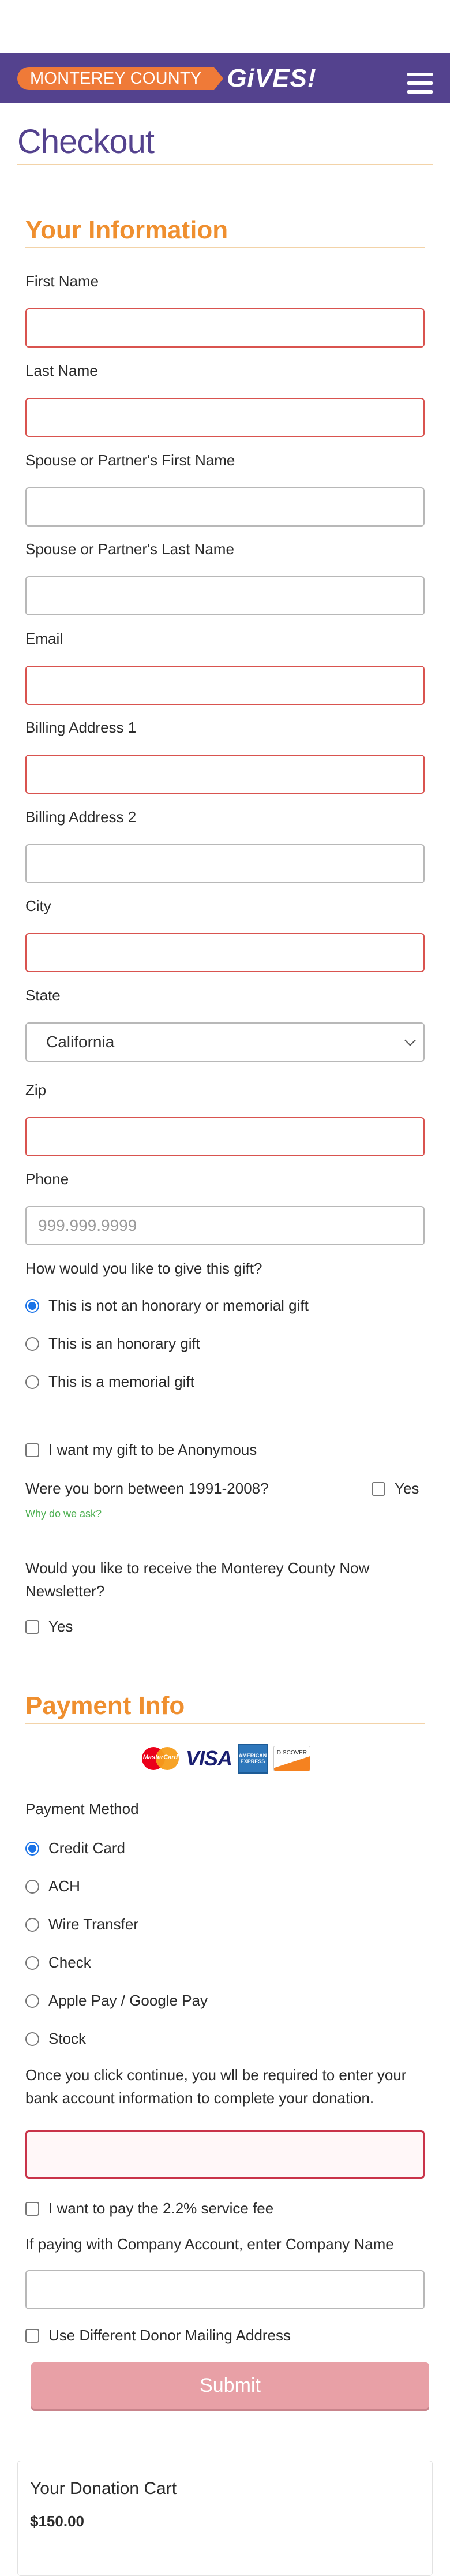 Image resolution: width=450 pixels, height=2576 pixels. Describe the element at coordinates (129, 549) in the screenshot. I see `spouse-last-name-label: Spouse or Partner's Last Name` at that location.